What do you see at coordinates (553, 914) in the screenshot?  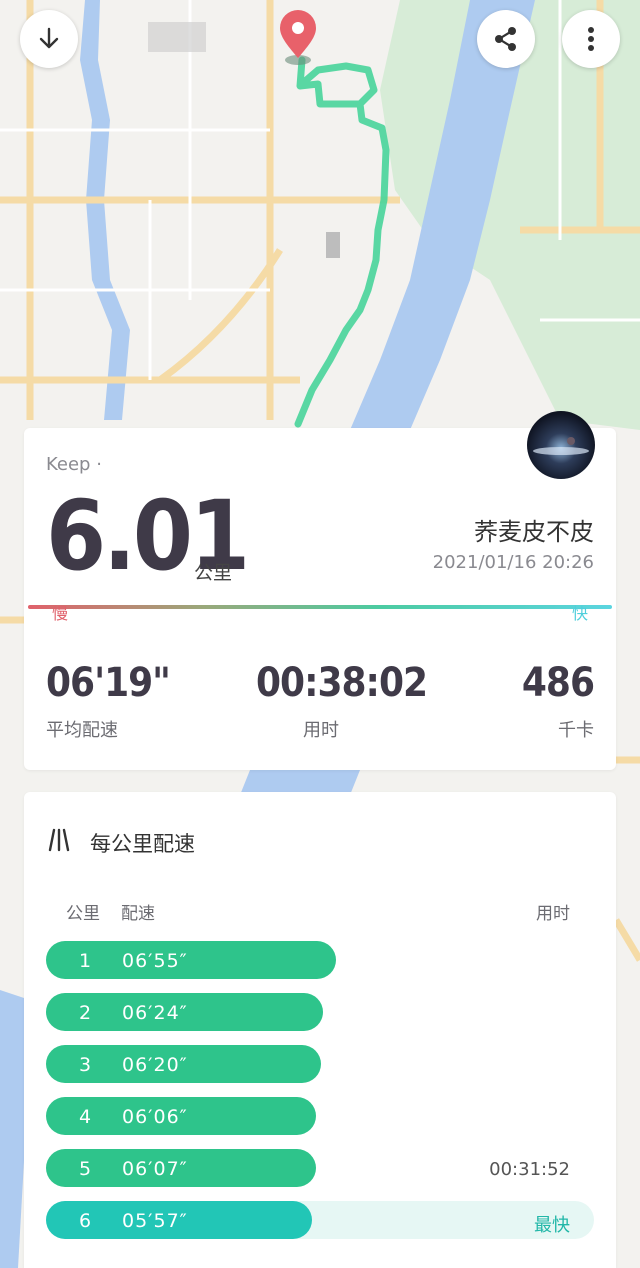 I see `col-time-header: 用时` at bounding box center [553, 914].